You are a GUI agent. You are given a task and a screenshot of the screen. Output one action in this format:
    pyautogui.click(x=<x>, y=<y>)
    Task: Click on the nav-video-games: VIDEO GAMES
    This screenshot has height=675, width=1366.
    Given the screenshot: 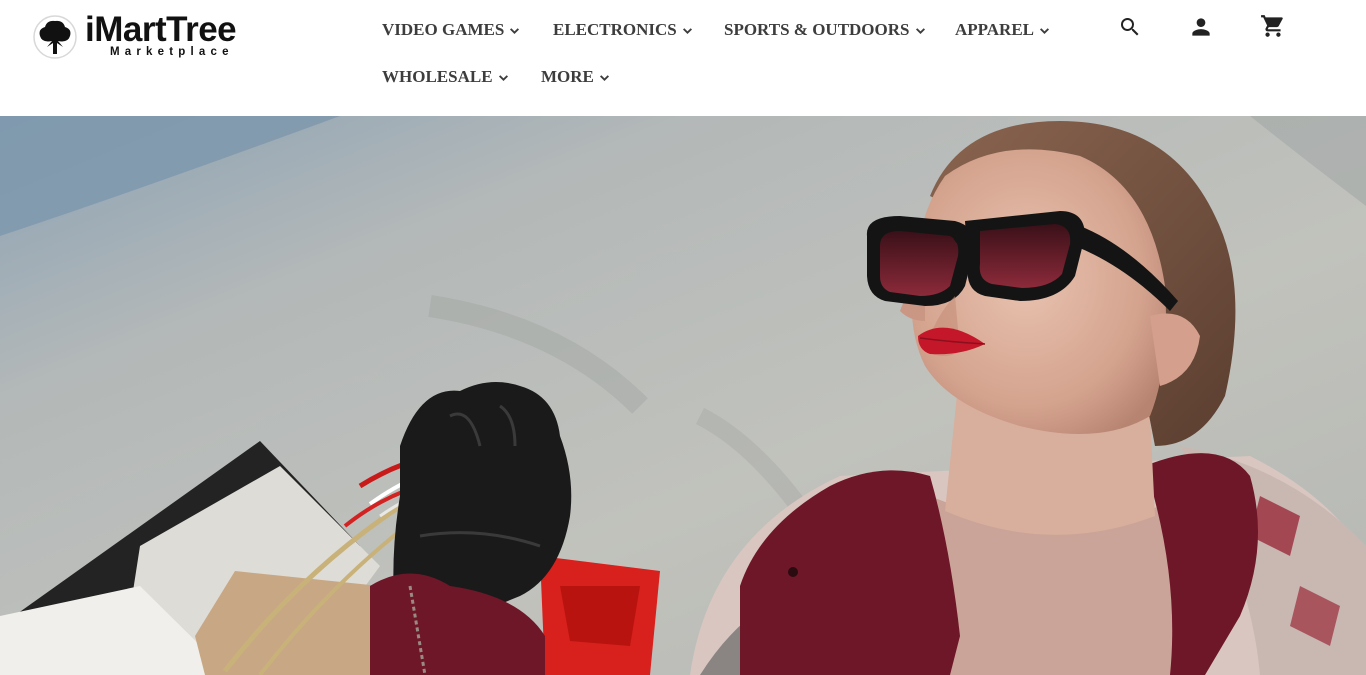 What is the action you would take?
    pyautogui.click(x=451, y=30)
    